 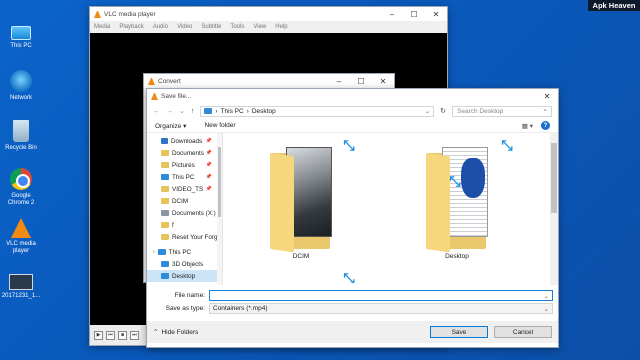 What do you see at coordinates (156, 332) in the screenshot?
I see `chevron-up-icon: ⌃` at bounding box center [156, 332].